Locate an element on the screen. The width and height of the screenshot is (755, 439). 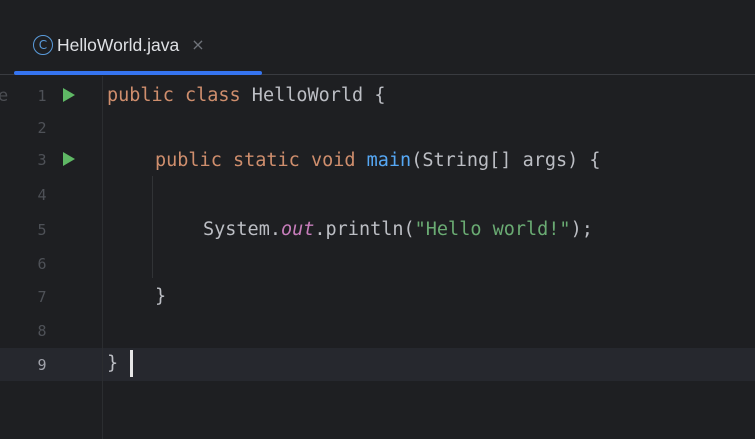
keyword: void is located at coordinates (333, 160).